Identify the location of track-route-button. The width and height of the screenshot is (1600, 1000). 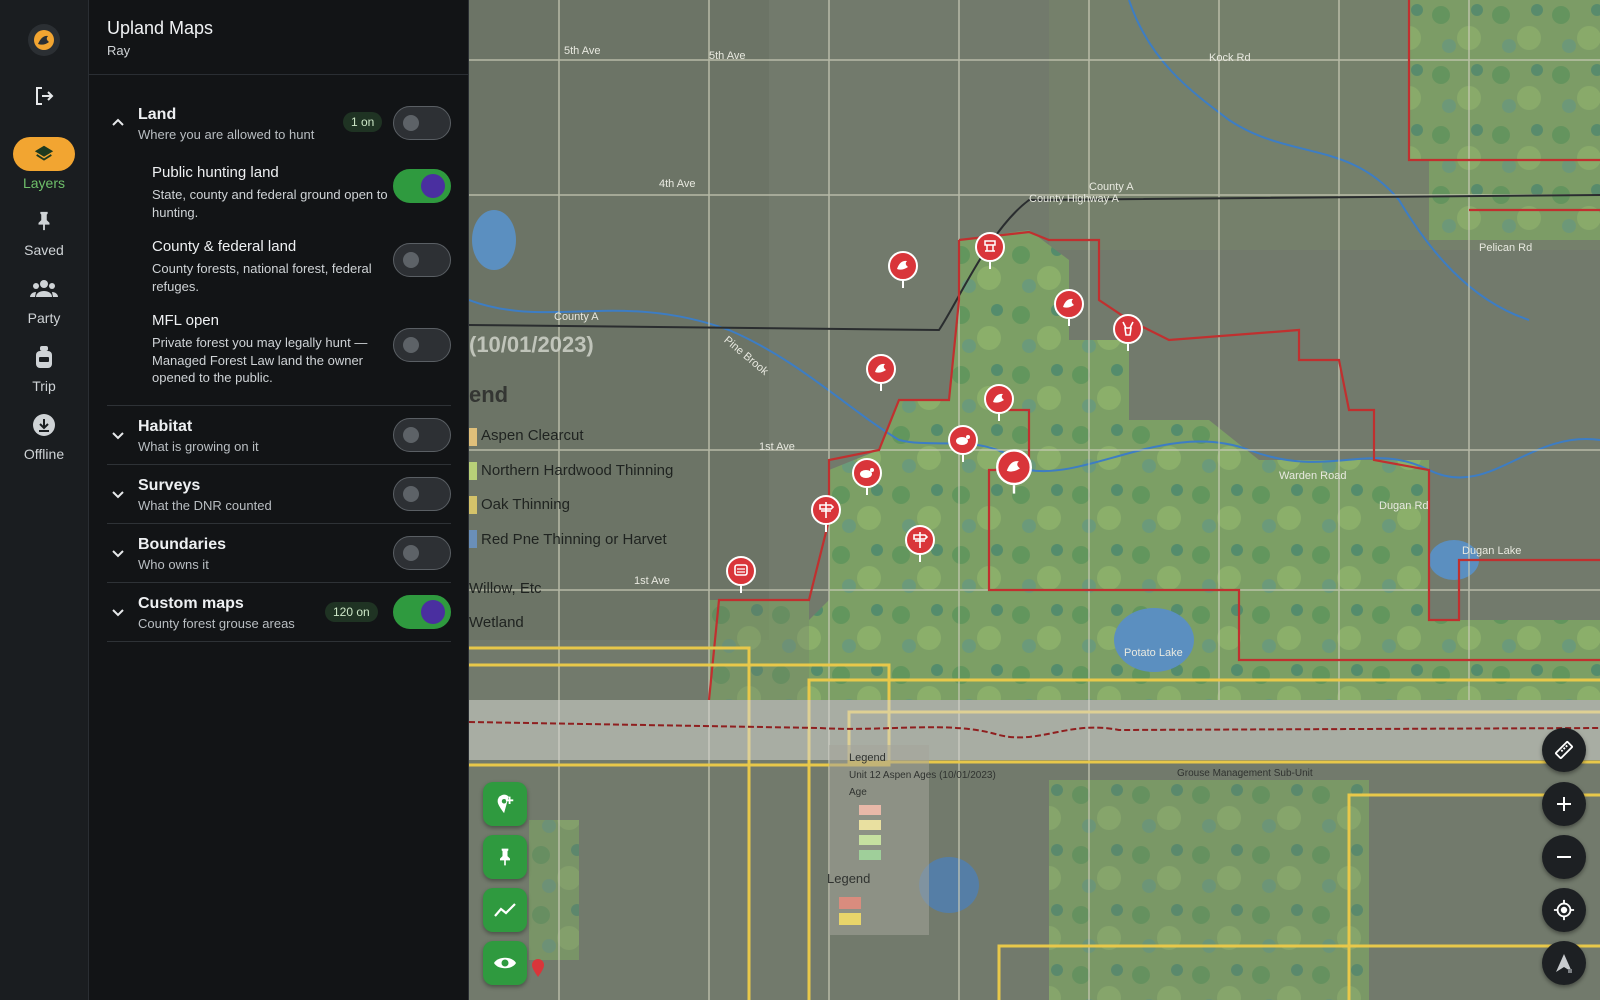
(505, 910).